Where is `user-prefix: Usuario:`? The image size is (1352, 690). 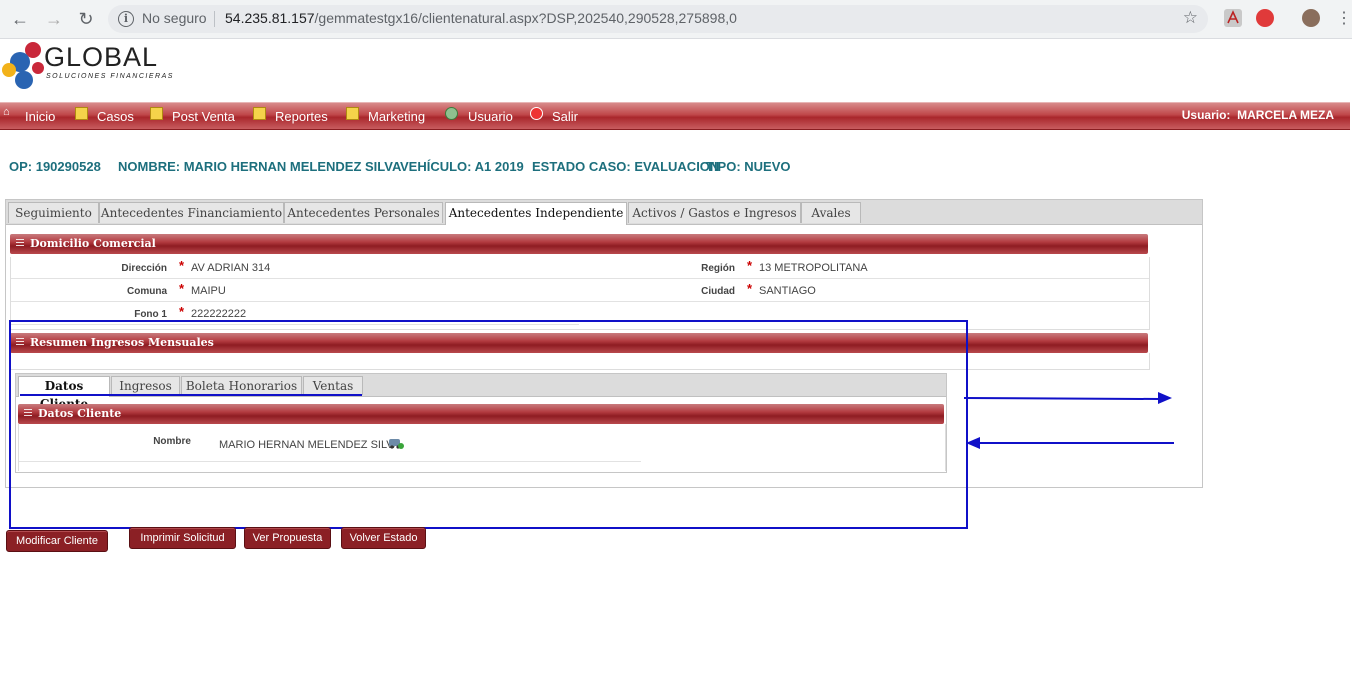
user-prefix: Usuario: is located at coordinates (1206, 115).